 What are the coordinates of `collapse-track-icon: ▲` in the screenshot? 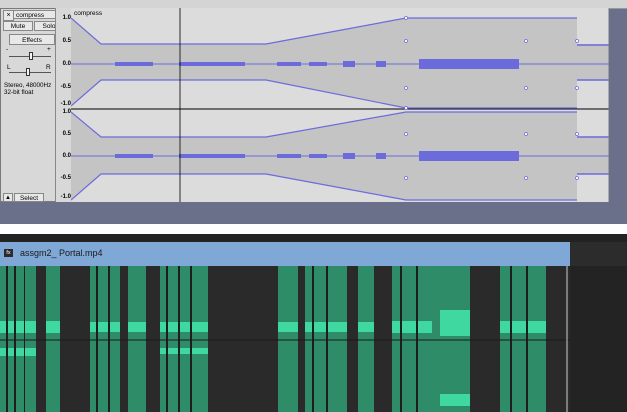 It's located at (8, 197).